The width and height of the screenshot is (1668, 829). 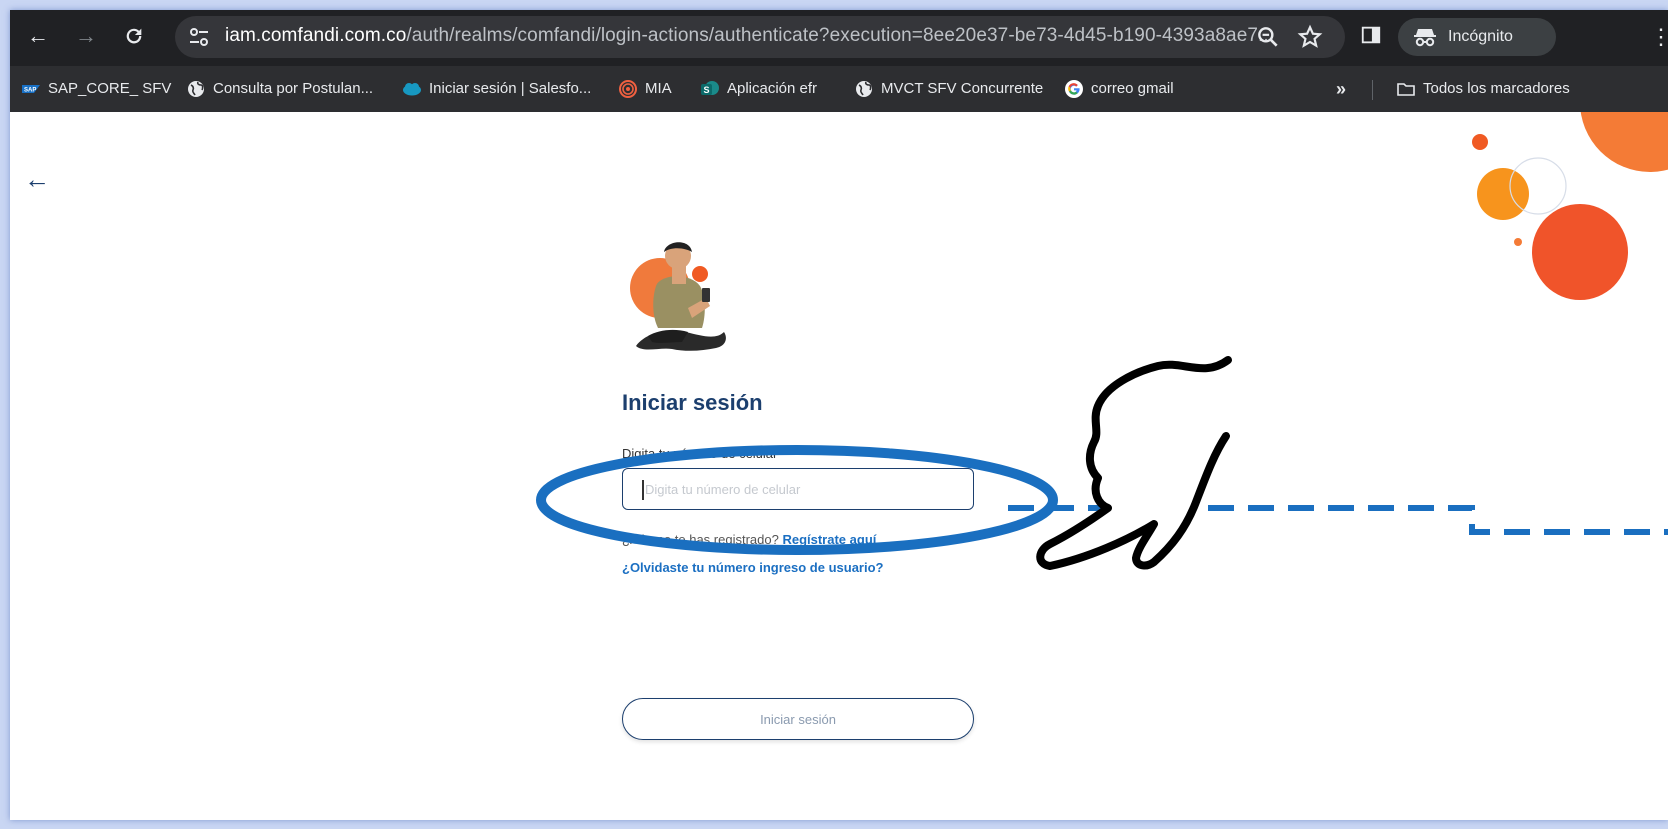 What do you see at coordinates (86, 36) in the screenshot?
I see `forward-button: →` at bounding box center [86, 36].